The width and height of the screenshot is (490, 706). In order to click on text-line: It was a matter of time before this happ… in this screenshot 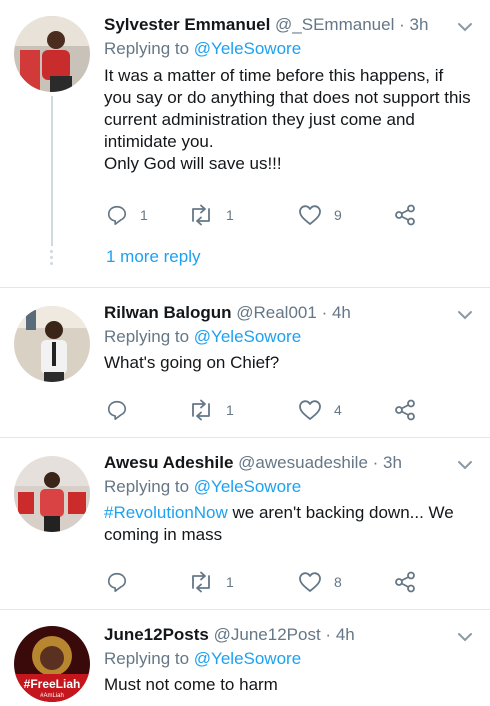, I will do `click(274, 75)`.